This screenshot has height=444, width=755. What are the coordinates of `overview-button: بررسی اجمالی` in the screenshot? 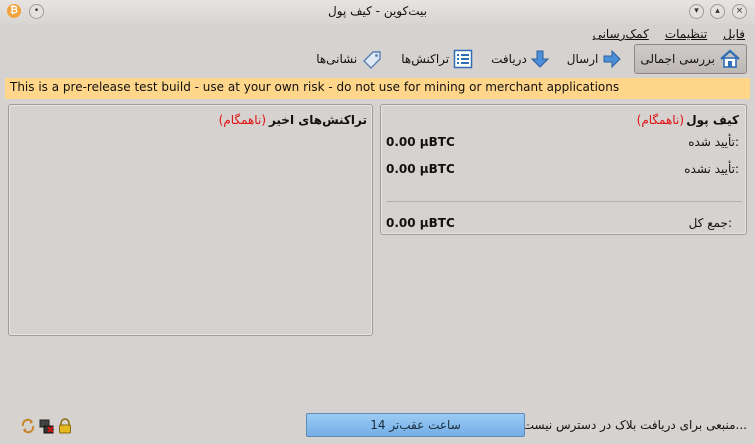 It's located at (690, 59).